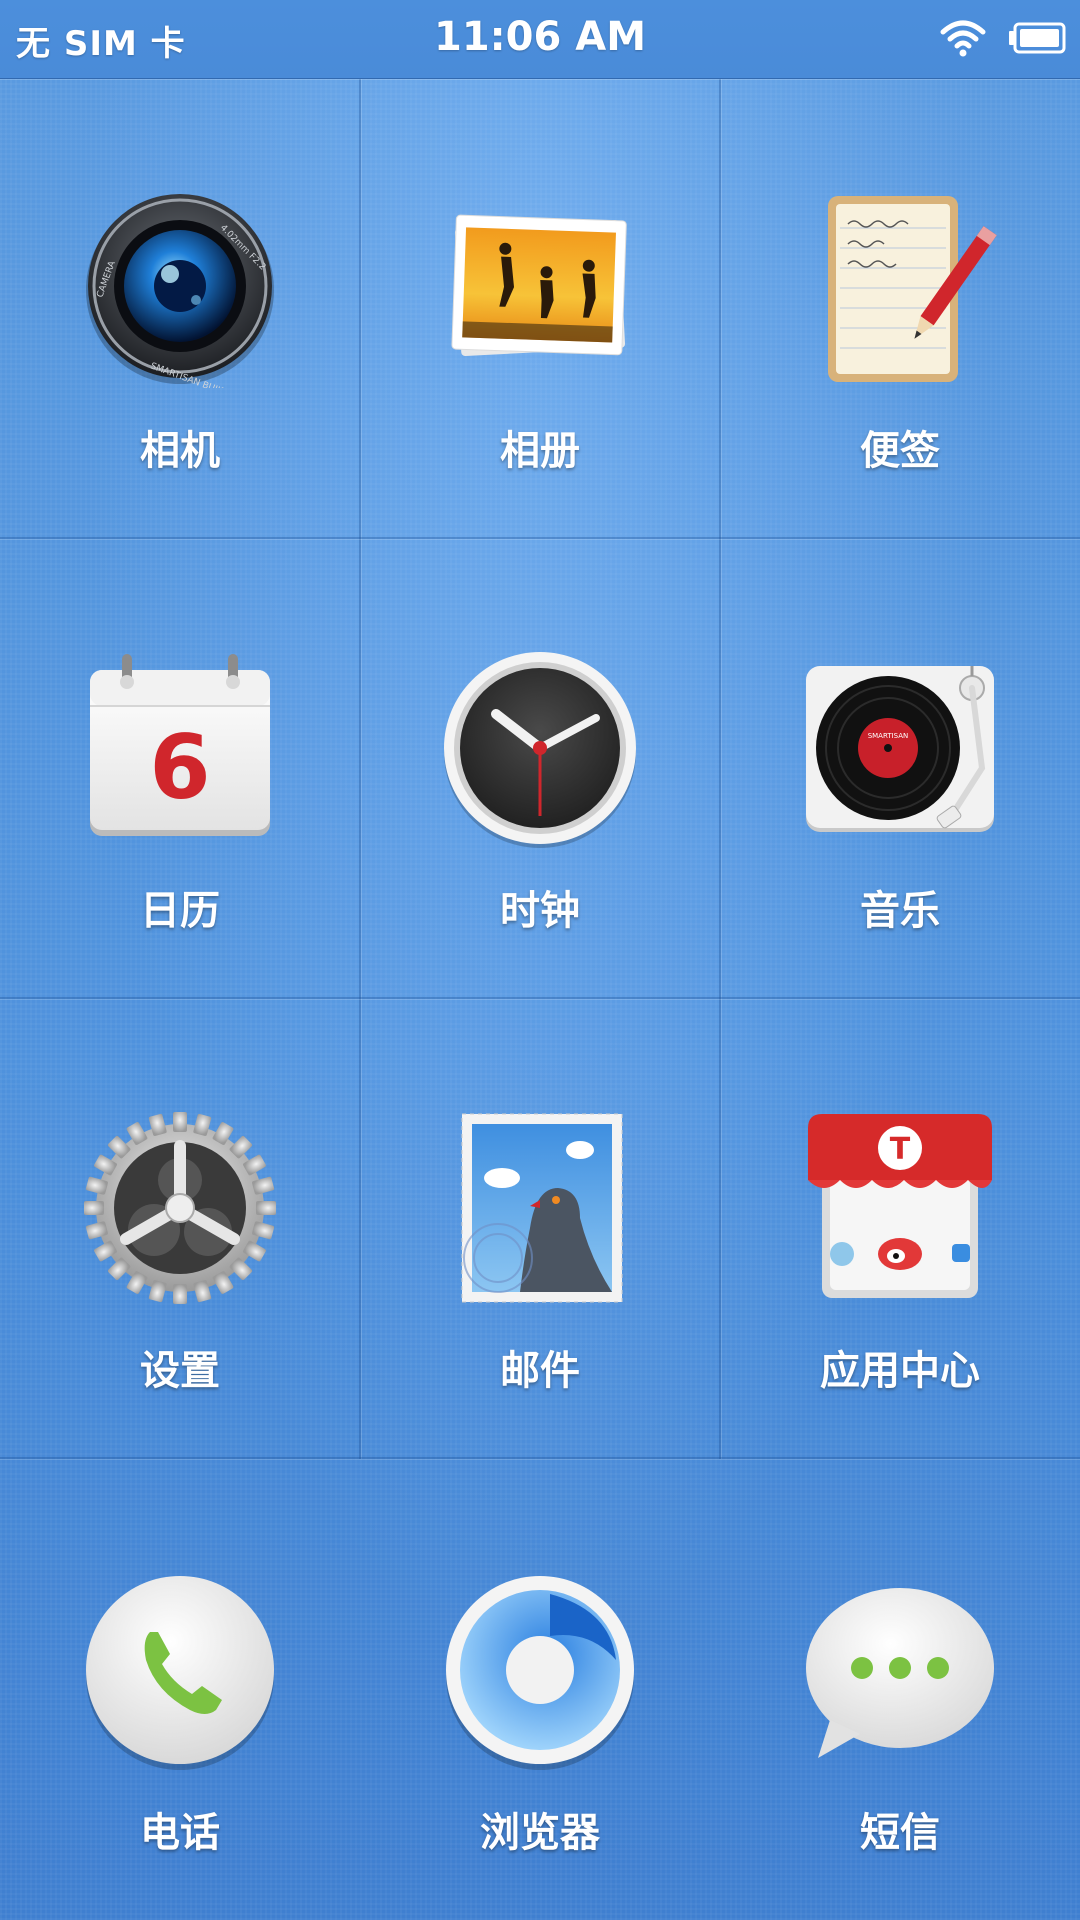 The width and height of the screenshot is (1080, 1920). Describe the element at coordinates (540, 1371) in the screenshot. I see `app-label: 邮件` at that location.